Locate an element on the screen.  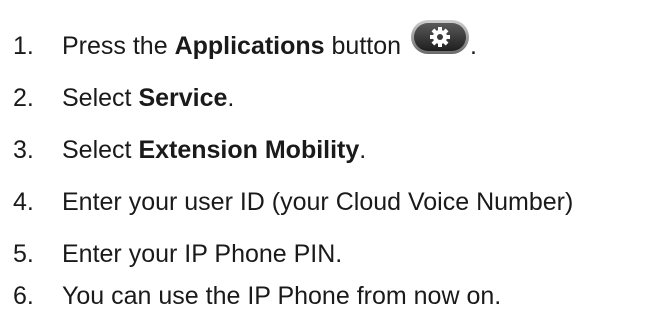
gear-icon is located at coordinates (440, 37).